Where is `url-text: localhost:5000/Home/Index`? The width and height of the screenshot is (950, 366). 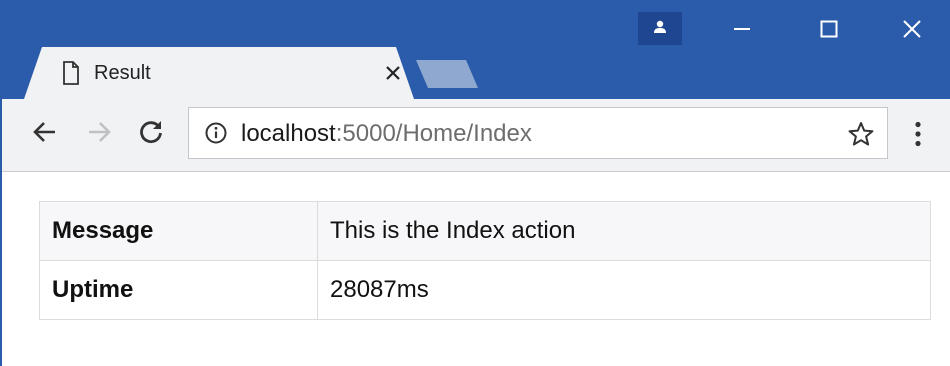 url-text: localhost:5000/Home/Index is located at coordinates (386, 134).